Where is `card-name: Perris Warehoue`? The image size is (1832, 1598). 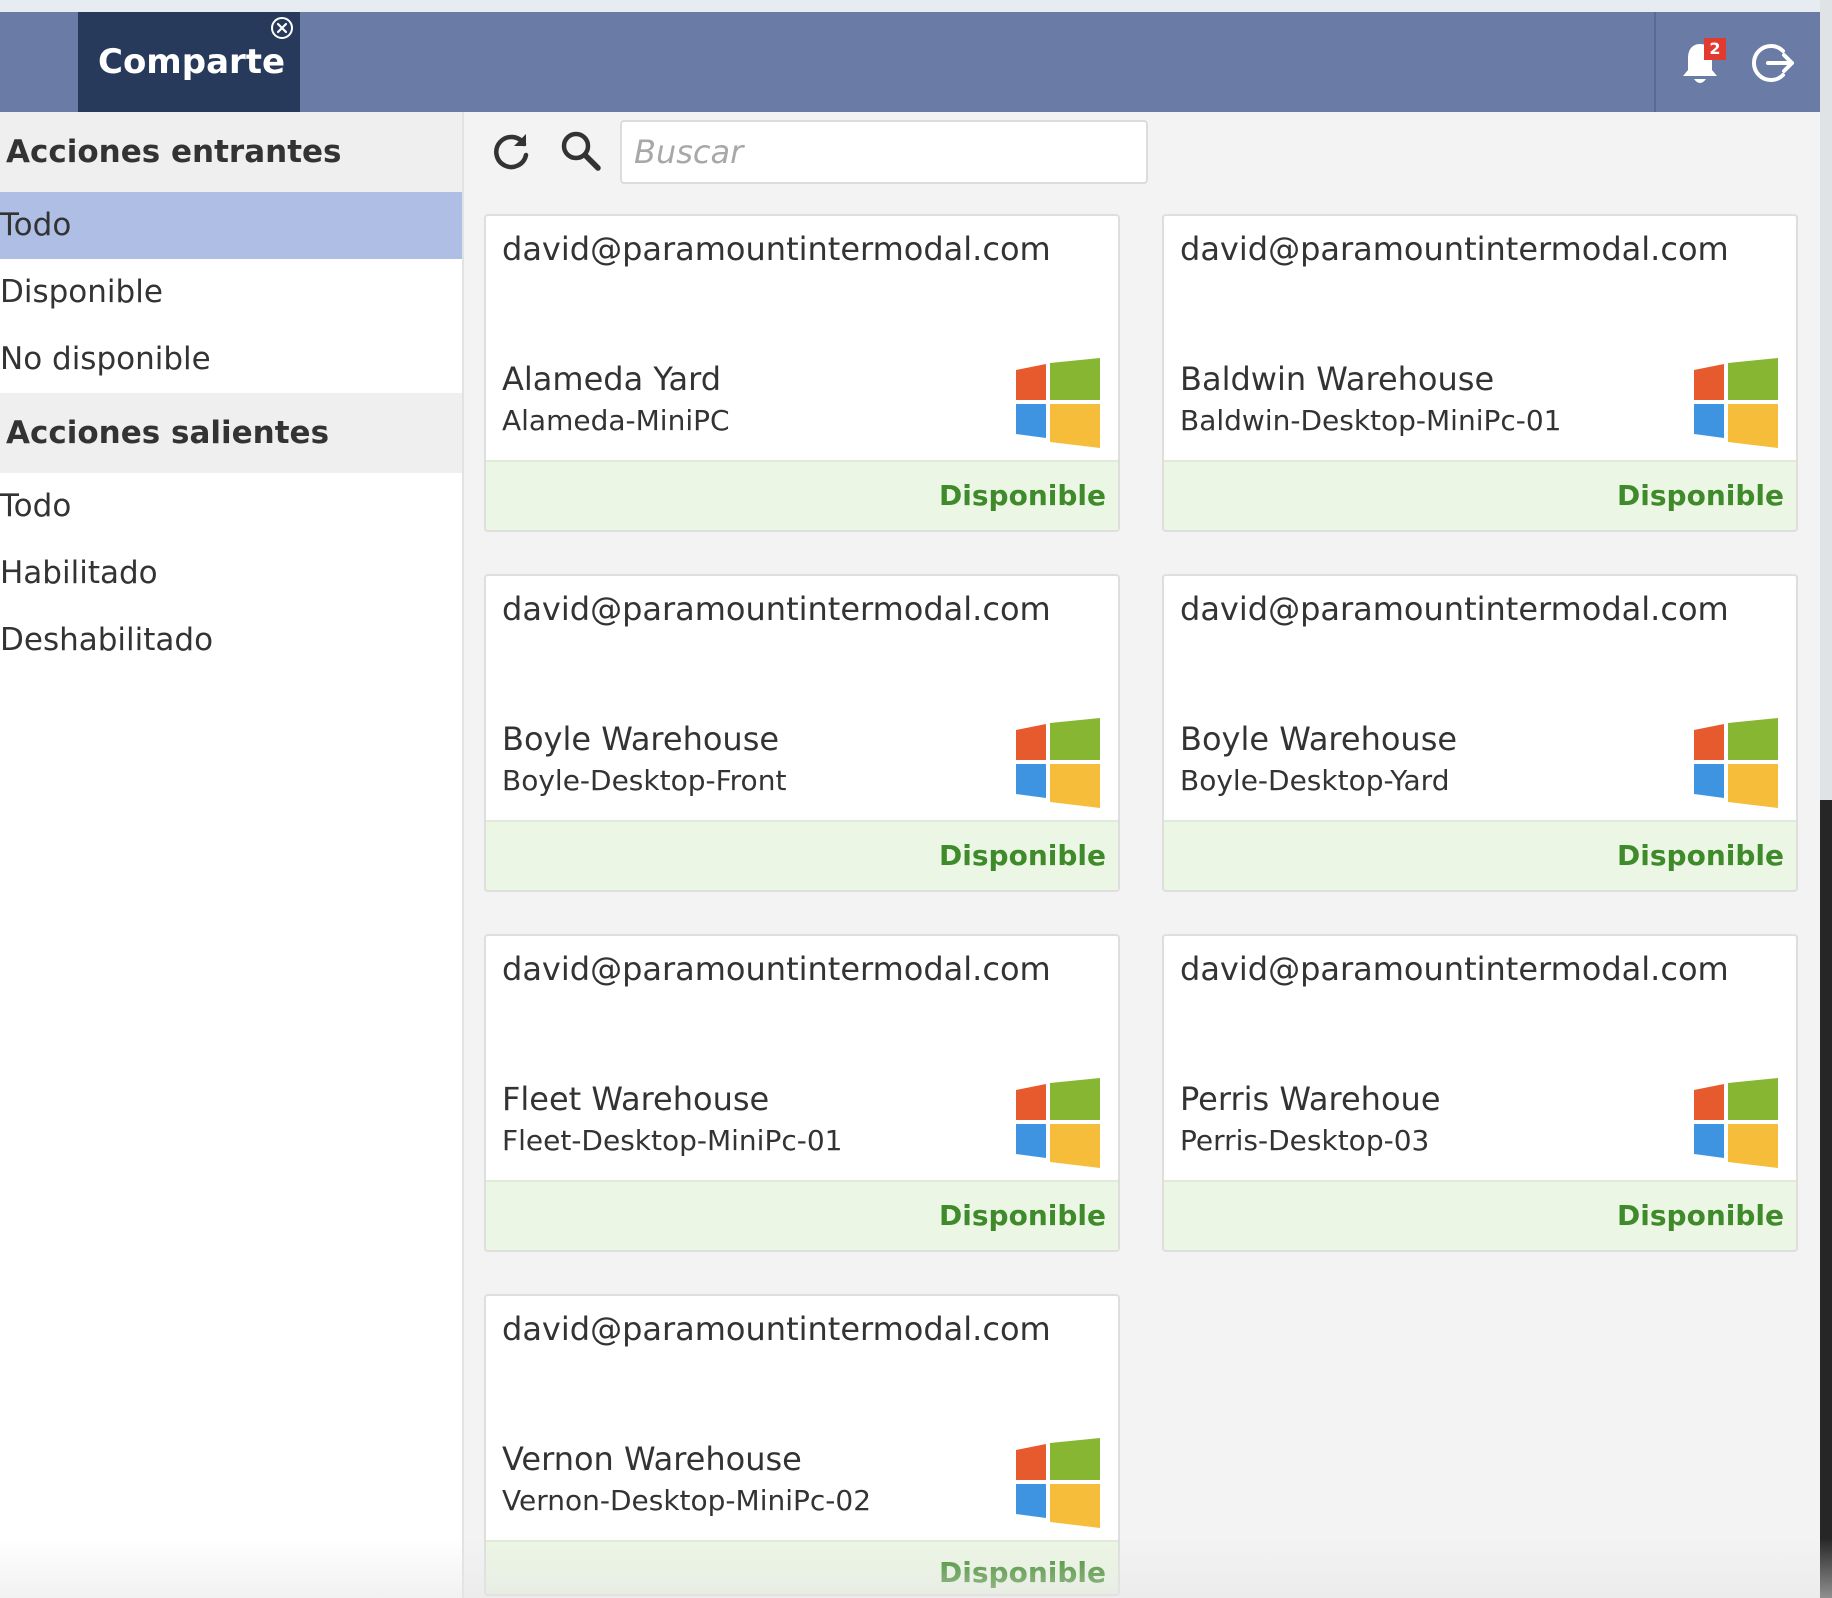
card-name: Perris Warehoue is located at coordinates (1310, 1099).